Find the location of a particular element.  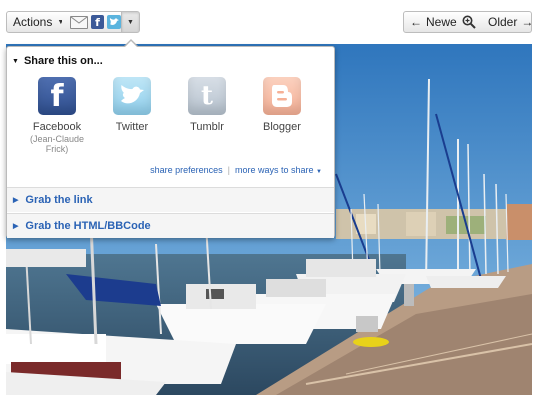

service-account: (Jean-Claude Frick) is located at coordinates (57, 144).